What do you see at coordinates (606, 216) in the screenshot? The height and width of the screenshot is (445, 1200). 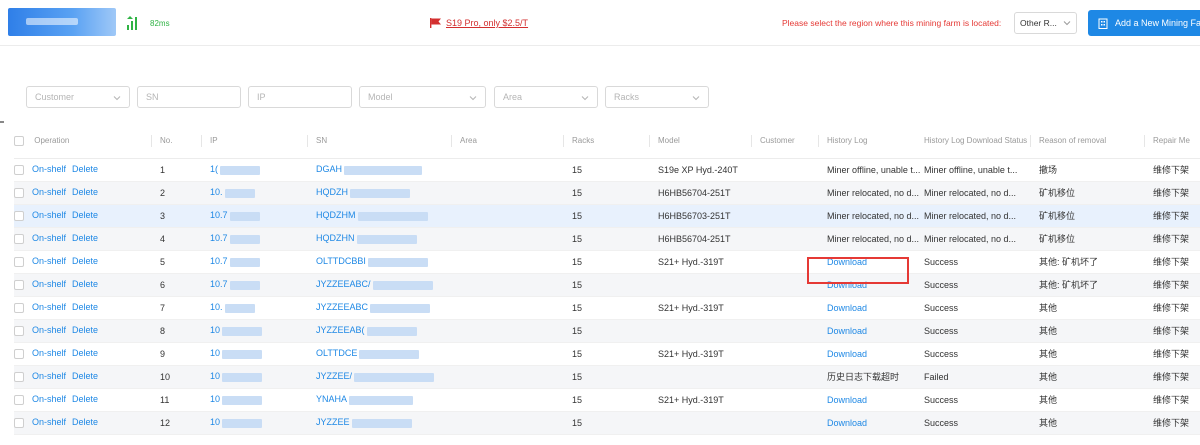 I see `racks-cell: 15` at bounding box center [606, 216].